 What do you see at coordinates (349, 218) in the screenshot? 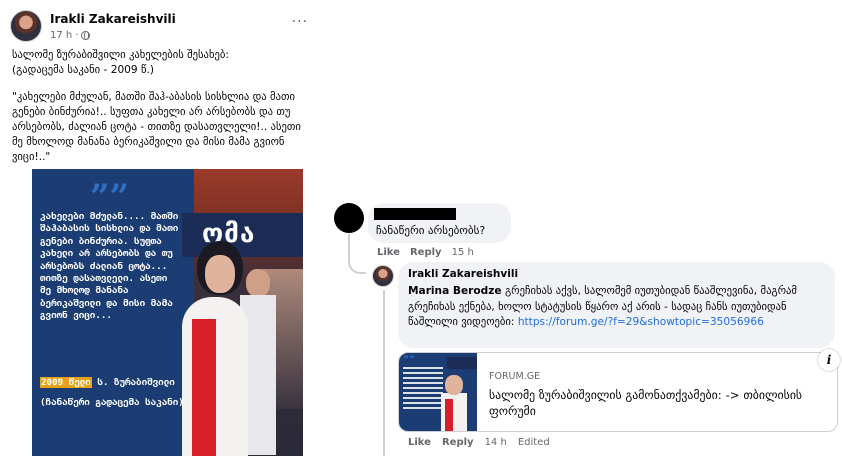
I see `commenter-avatar` at bounding box center [349, 218].